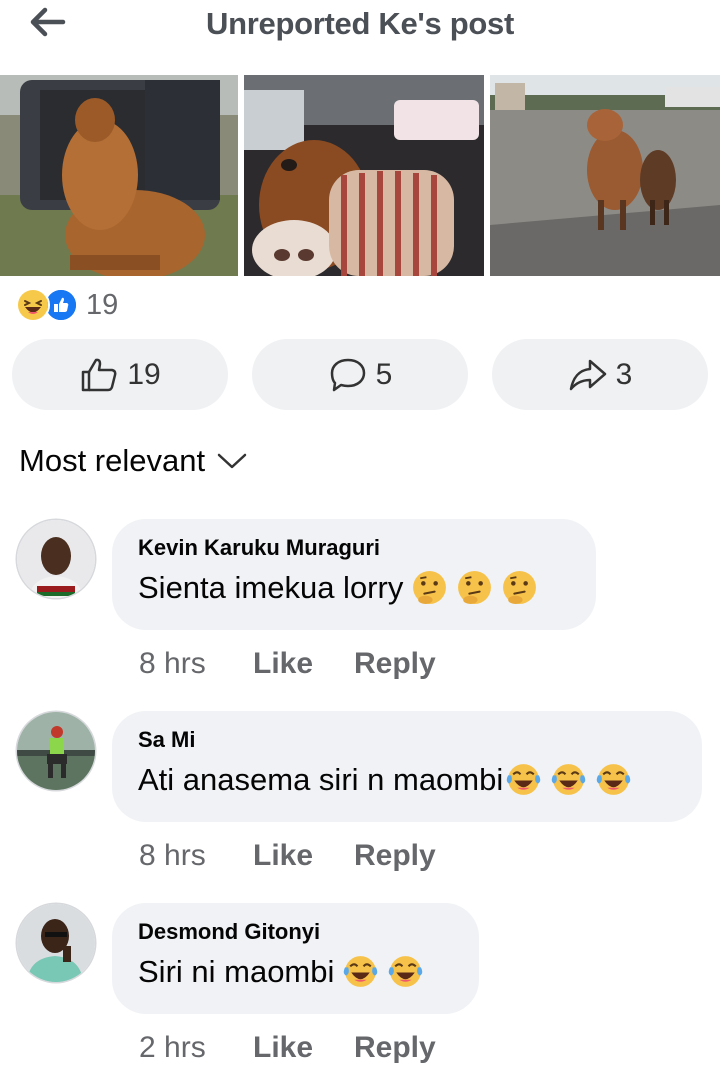 Image resolution: width=720 pixels, height=1073 pixels. I want to click on share-button: 3, so click(600, 374).